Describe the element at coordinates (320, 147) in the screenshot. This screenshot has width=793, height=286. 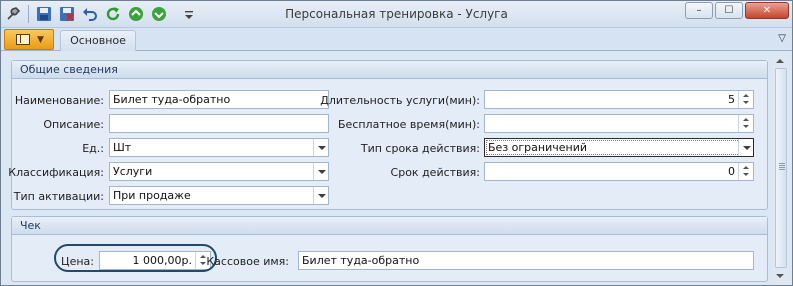
I see `unit-dropdown-icon` at that location.